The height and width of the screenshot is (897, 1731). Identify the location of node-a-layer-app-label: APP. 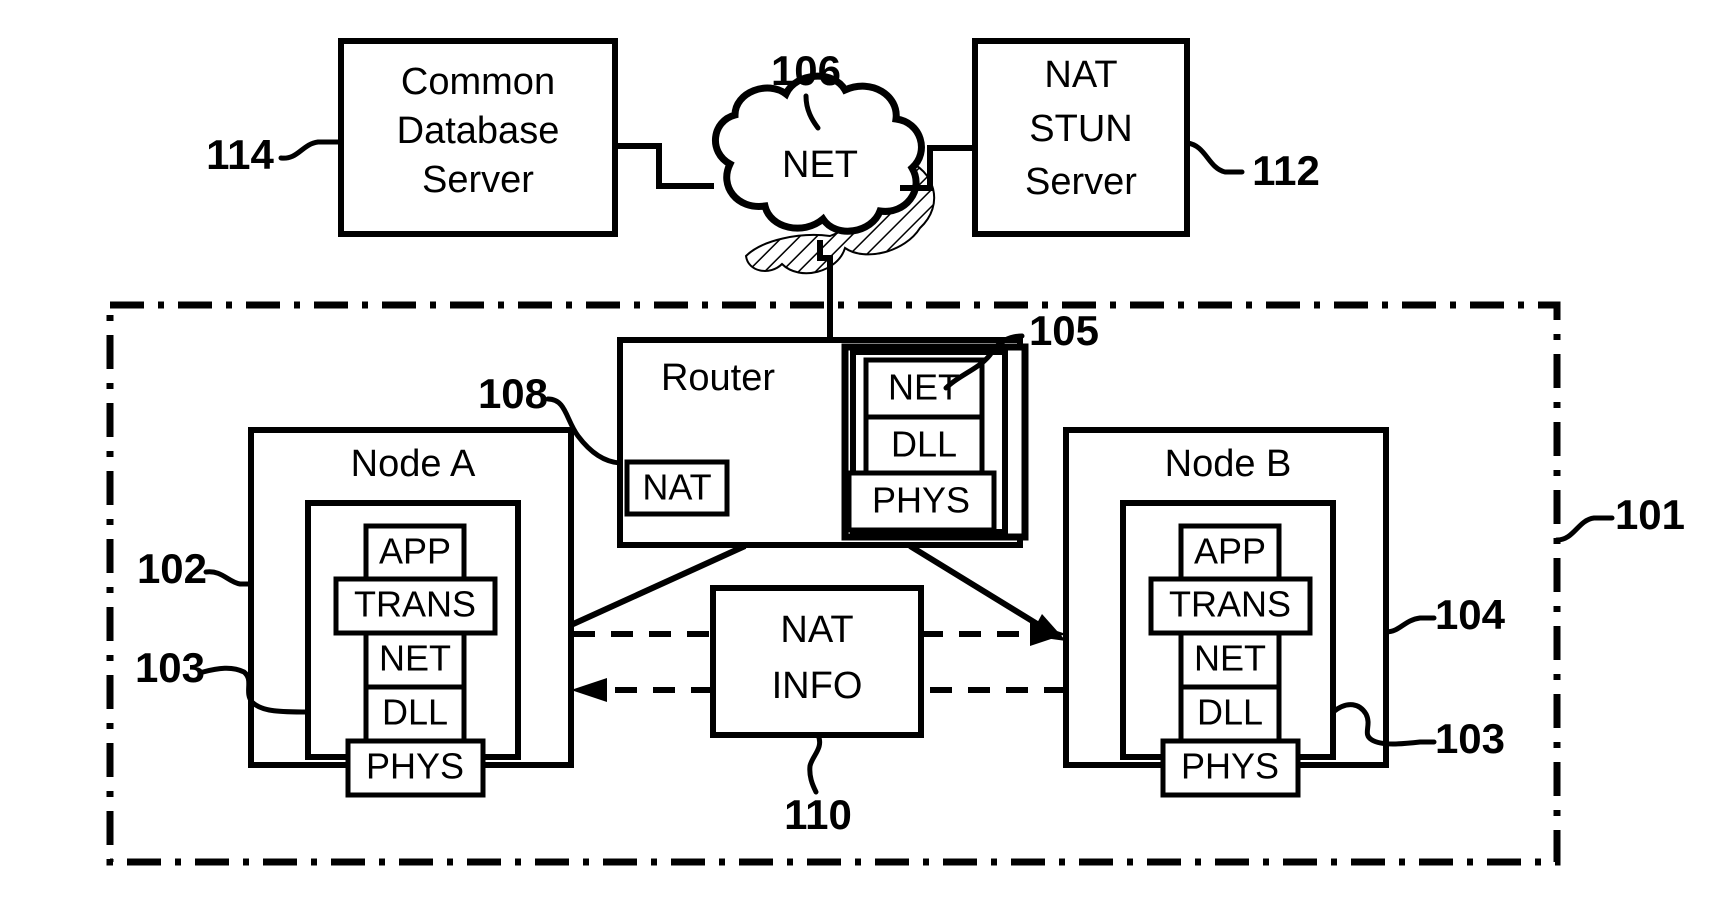
(415, 551).